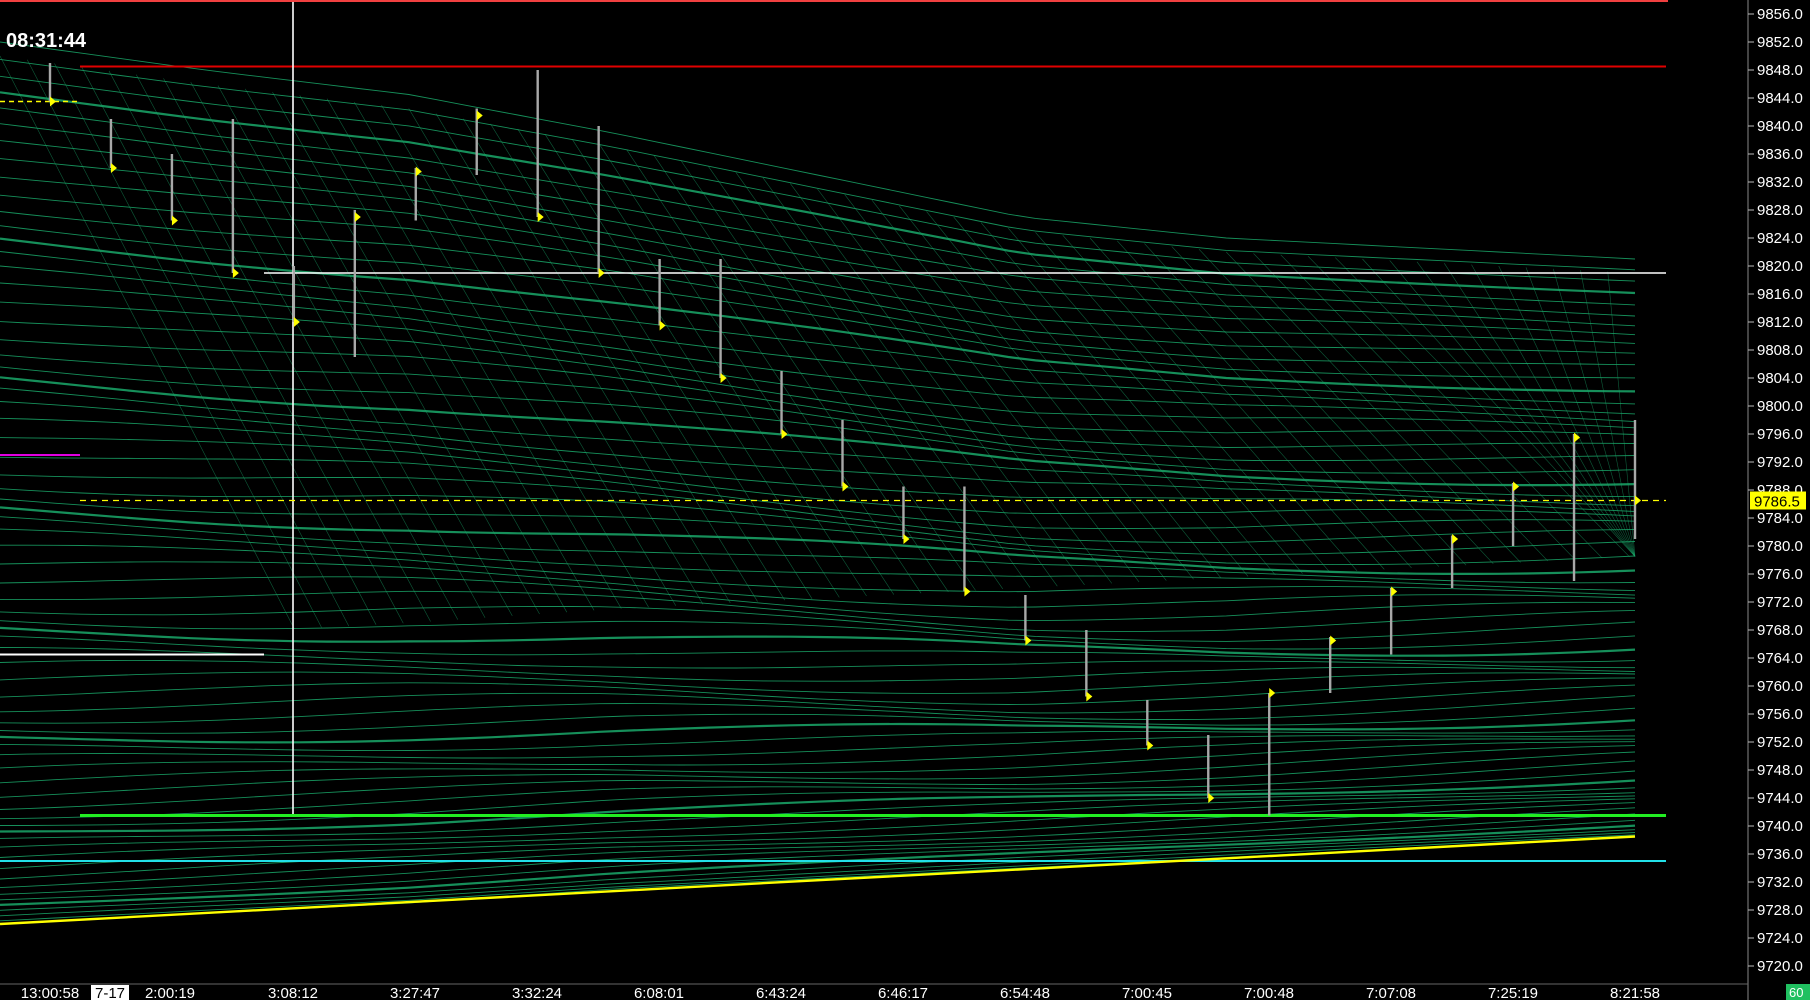 The height and width of the screenshot is (1000, 1810). Describe the element at coordinates (110, 992) in the screenshot. I see `date-marker-label: 7-17` at that location.